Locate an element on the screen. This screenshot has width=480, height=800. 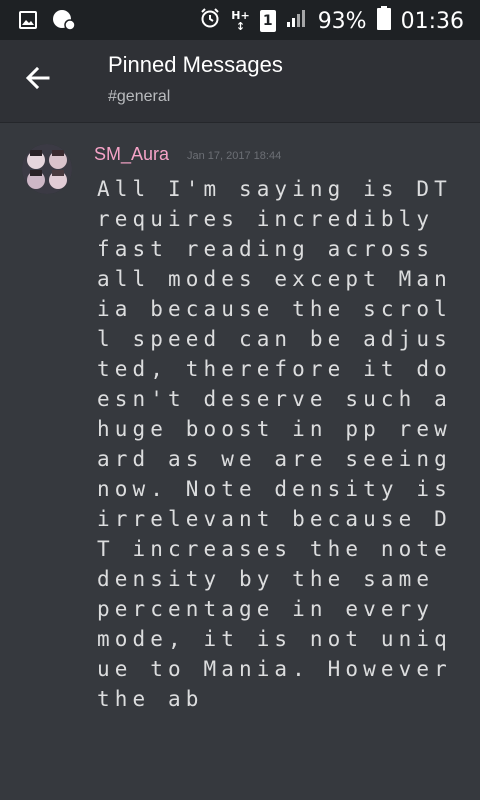
battery-percent: 93% is located at coordinates (342, 21).